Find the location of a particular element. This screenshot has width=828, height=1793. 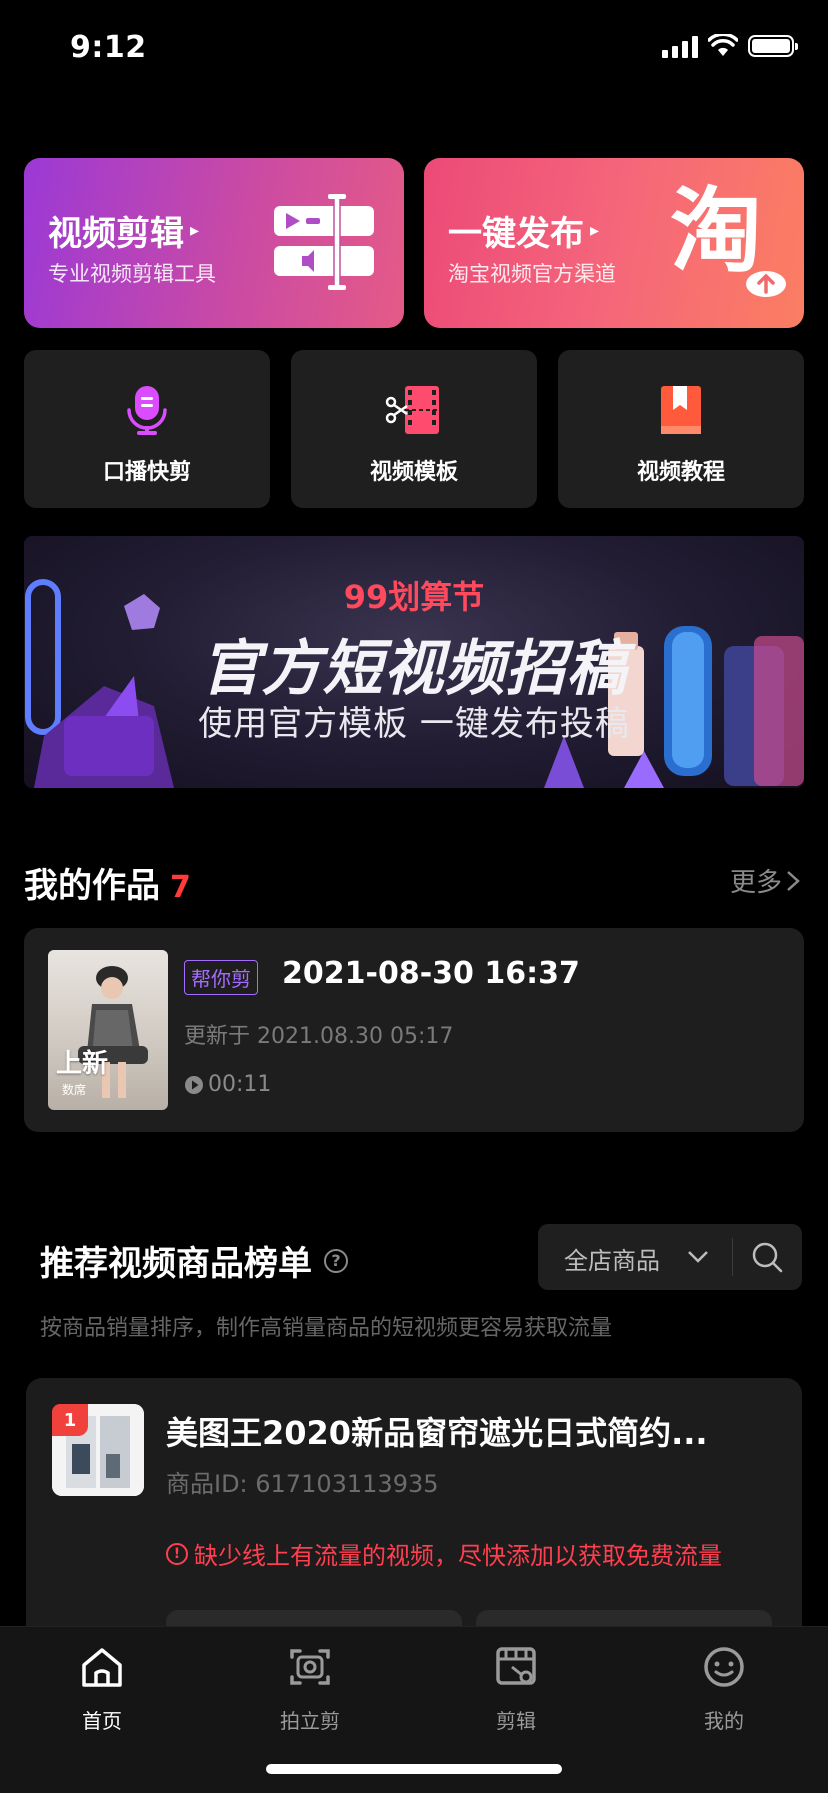

work-title: 2021-08-30 16:37 is located at coordinates (431, 973).